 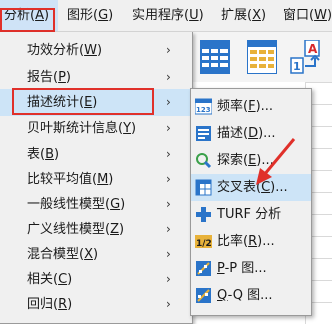 I want to click on menu-window: 窗口(W), so click(x=307, y=15).